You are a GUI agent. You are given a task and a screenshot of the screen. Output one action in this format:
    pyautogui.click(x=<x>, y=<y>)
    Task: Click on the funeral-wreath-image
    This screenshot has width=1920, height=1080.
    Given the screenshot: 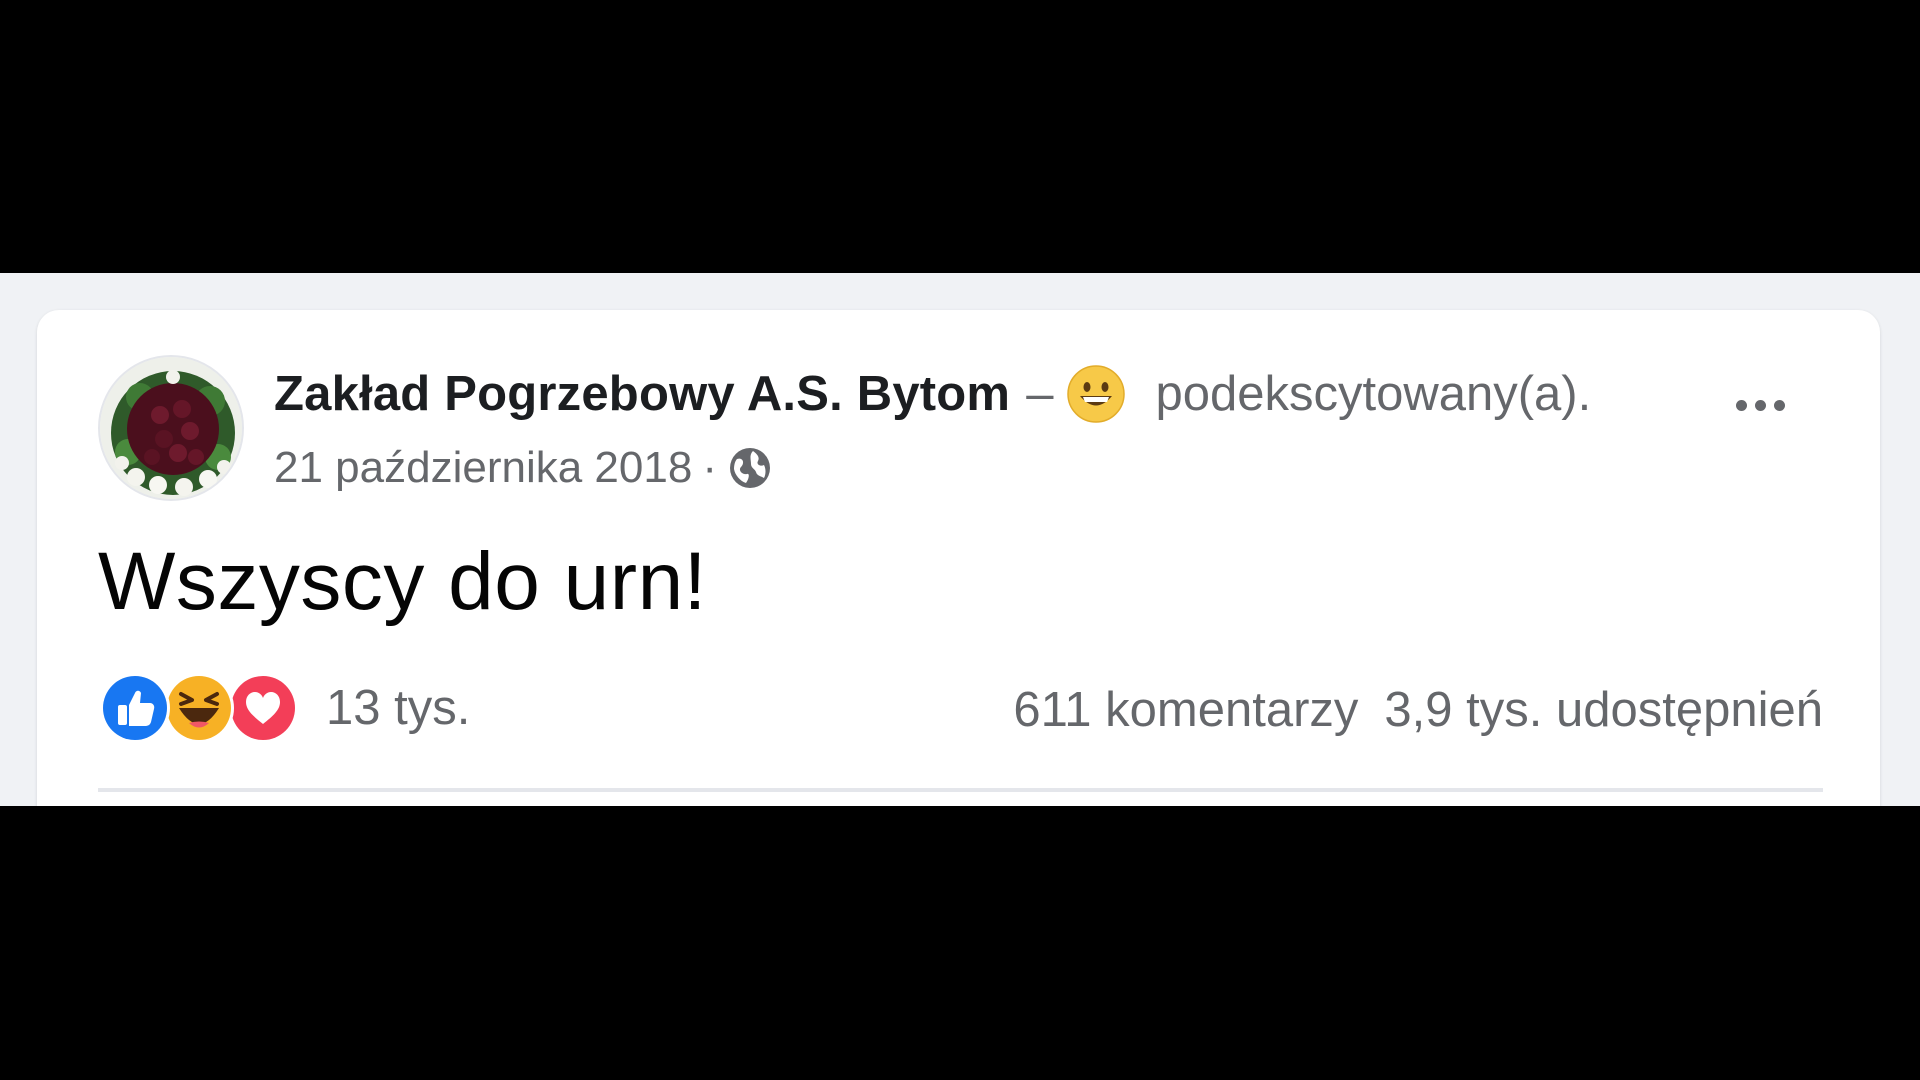 What is the action you would take?
    pyautogui.click(x=171, y=428)
    